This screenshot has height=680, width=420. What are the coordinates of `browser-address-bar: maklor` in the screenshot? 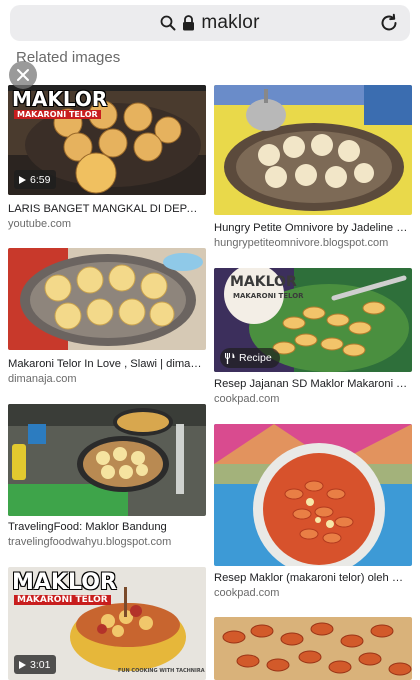 It's located at (210, 24).